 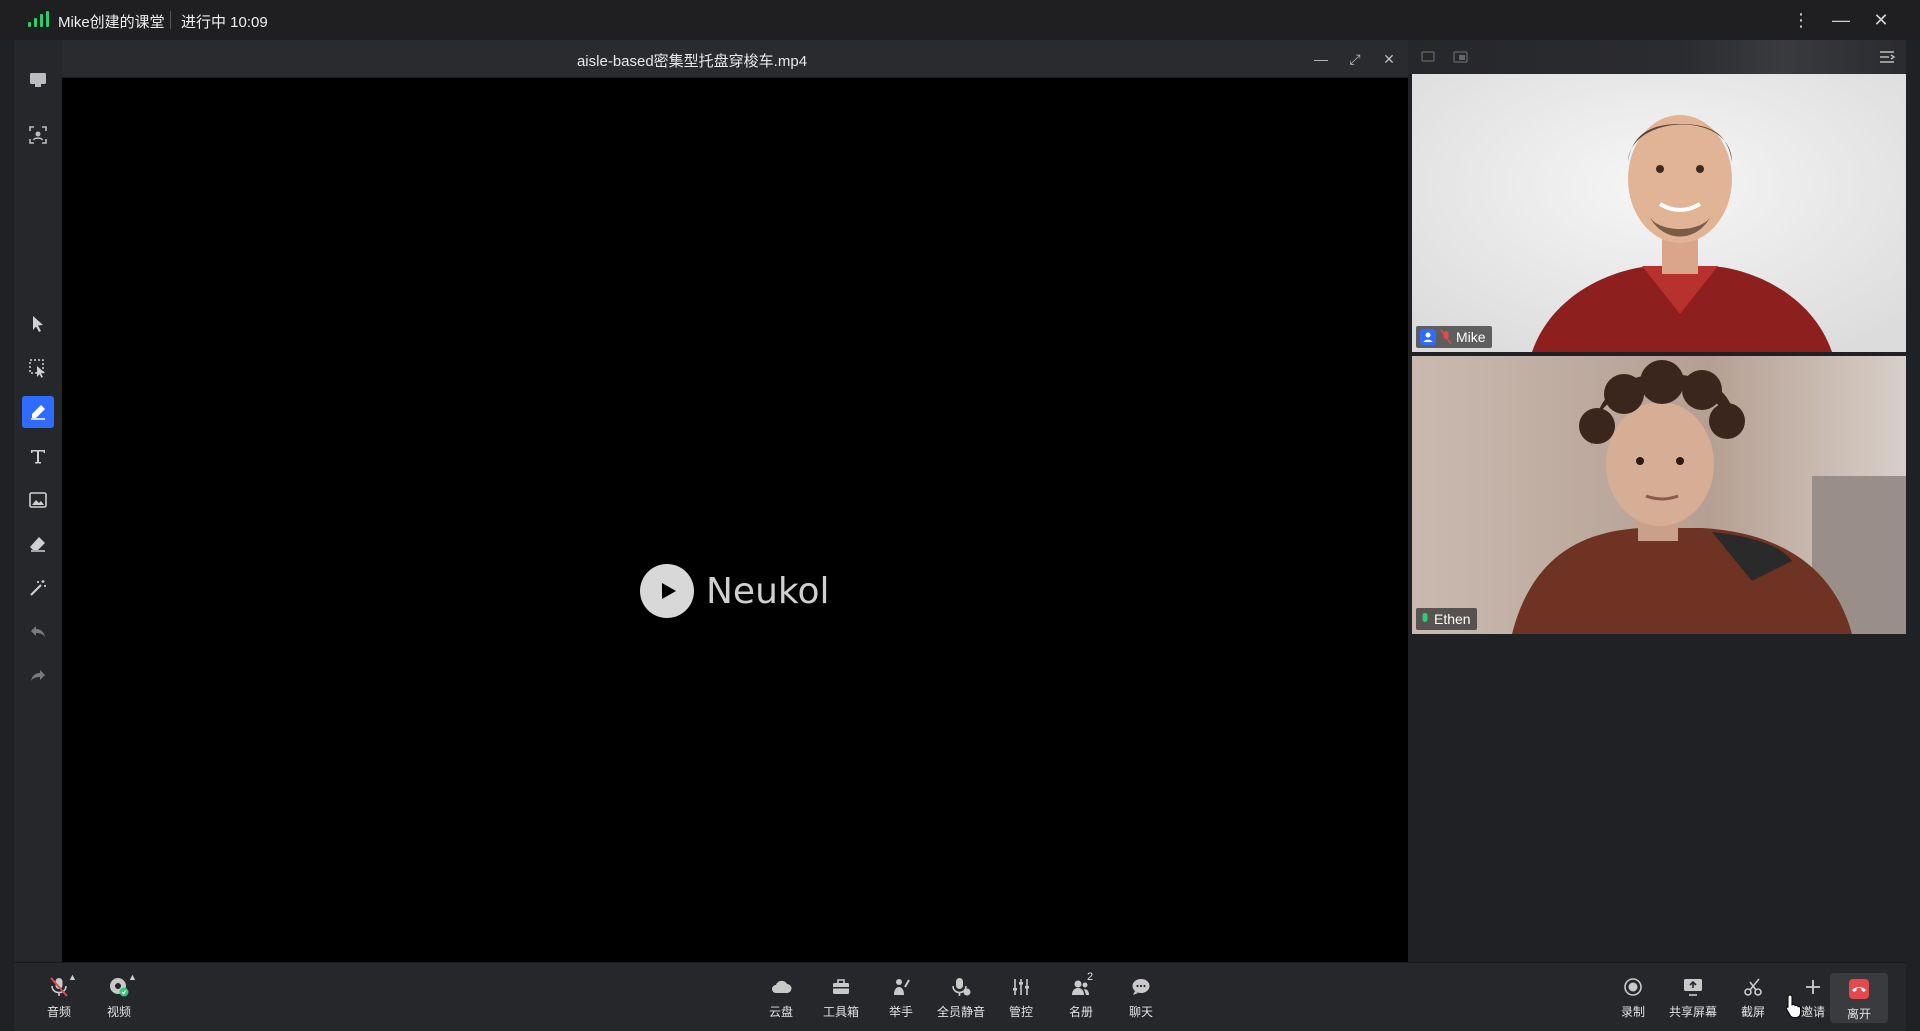 What do you see at coordinates (960, 1012) in the screenshot?
I see `mute-all-label: 全员静音` at bounding box center [960, 1012].